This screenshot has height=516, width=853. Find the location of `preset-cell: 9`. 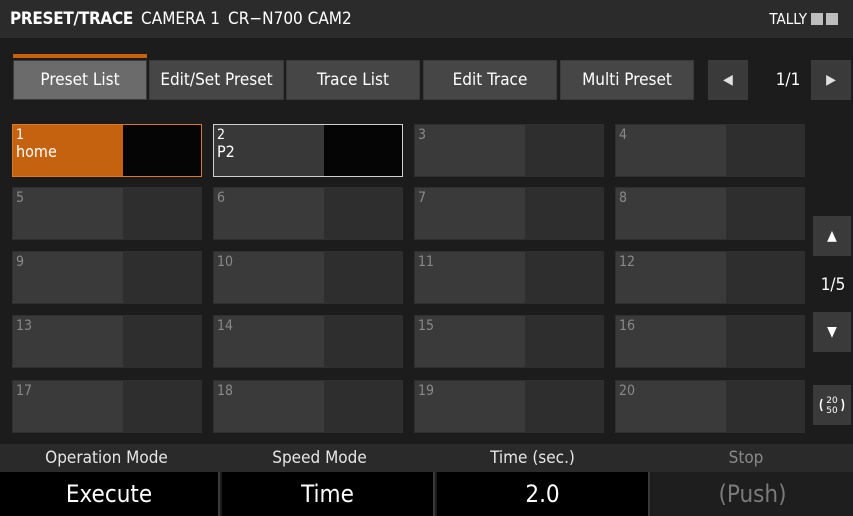

preset-cell: 9 is located at coordinates (107, 277).